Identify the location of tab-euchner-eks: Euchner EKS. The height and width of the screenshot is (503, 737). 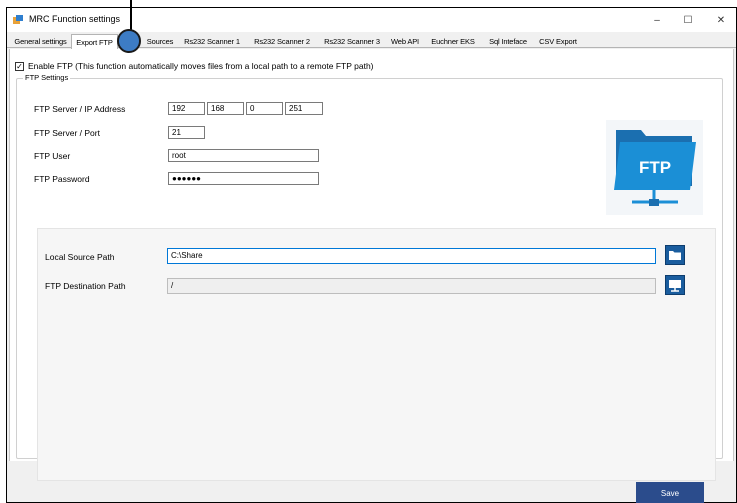
(453, 41).